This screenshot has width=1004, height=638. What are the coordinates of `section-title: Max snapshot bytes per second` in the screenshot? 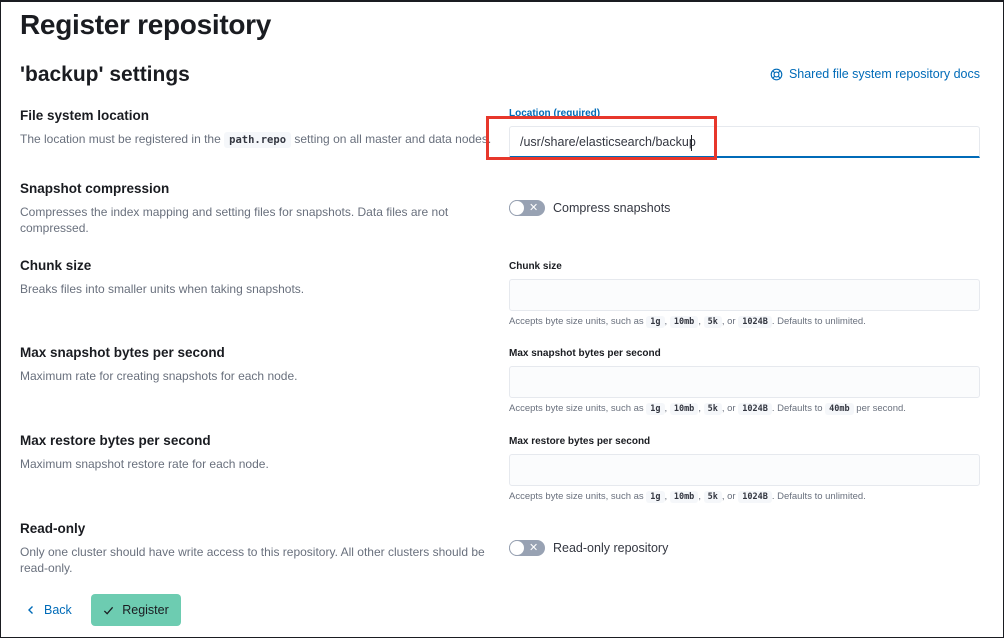 It's located at (122, 352).